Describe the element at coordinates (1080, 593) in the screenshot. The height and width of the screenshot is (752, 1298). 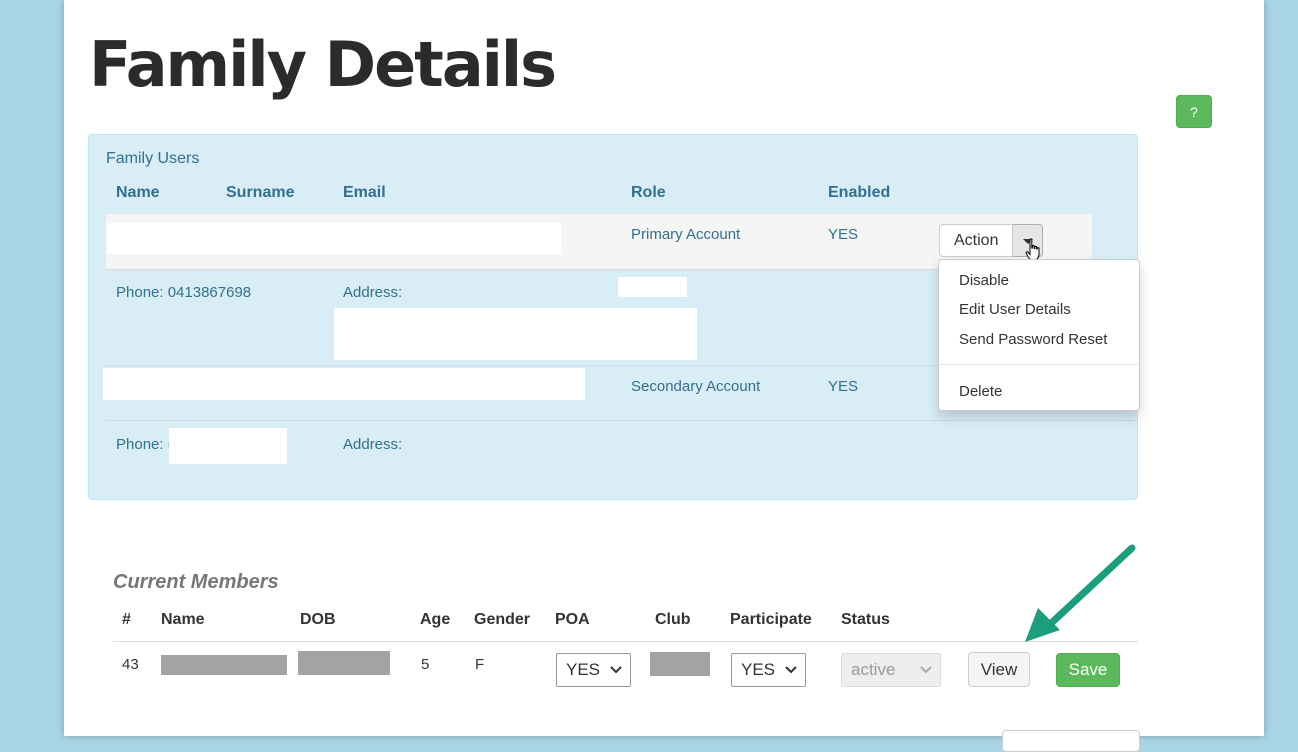
I see `annotation-arrow-icon` at that location.